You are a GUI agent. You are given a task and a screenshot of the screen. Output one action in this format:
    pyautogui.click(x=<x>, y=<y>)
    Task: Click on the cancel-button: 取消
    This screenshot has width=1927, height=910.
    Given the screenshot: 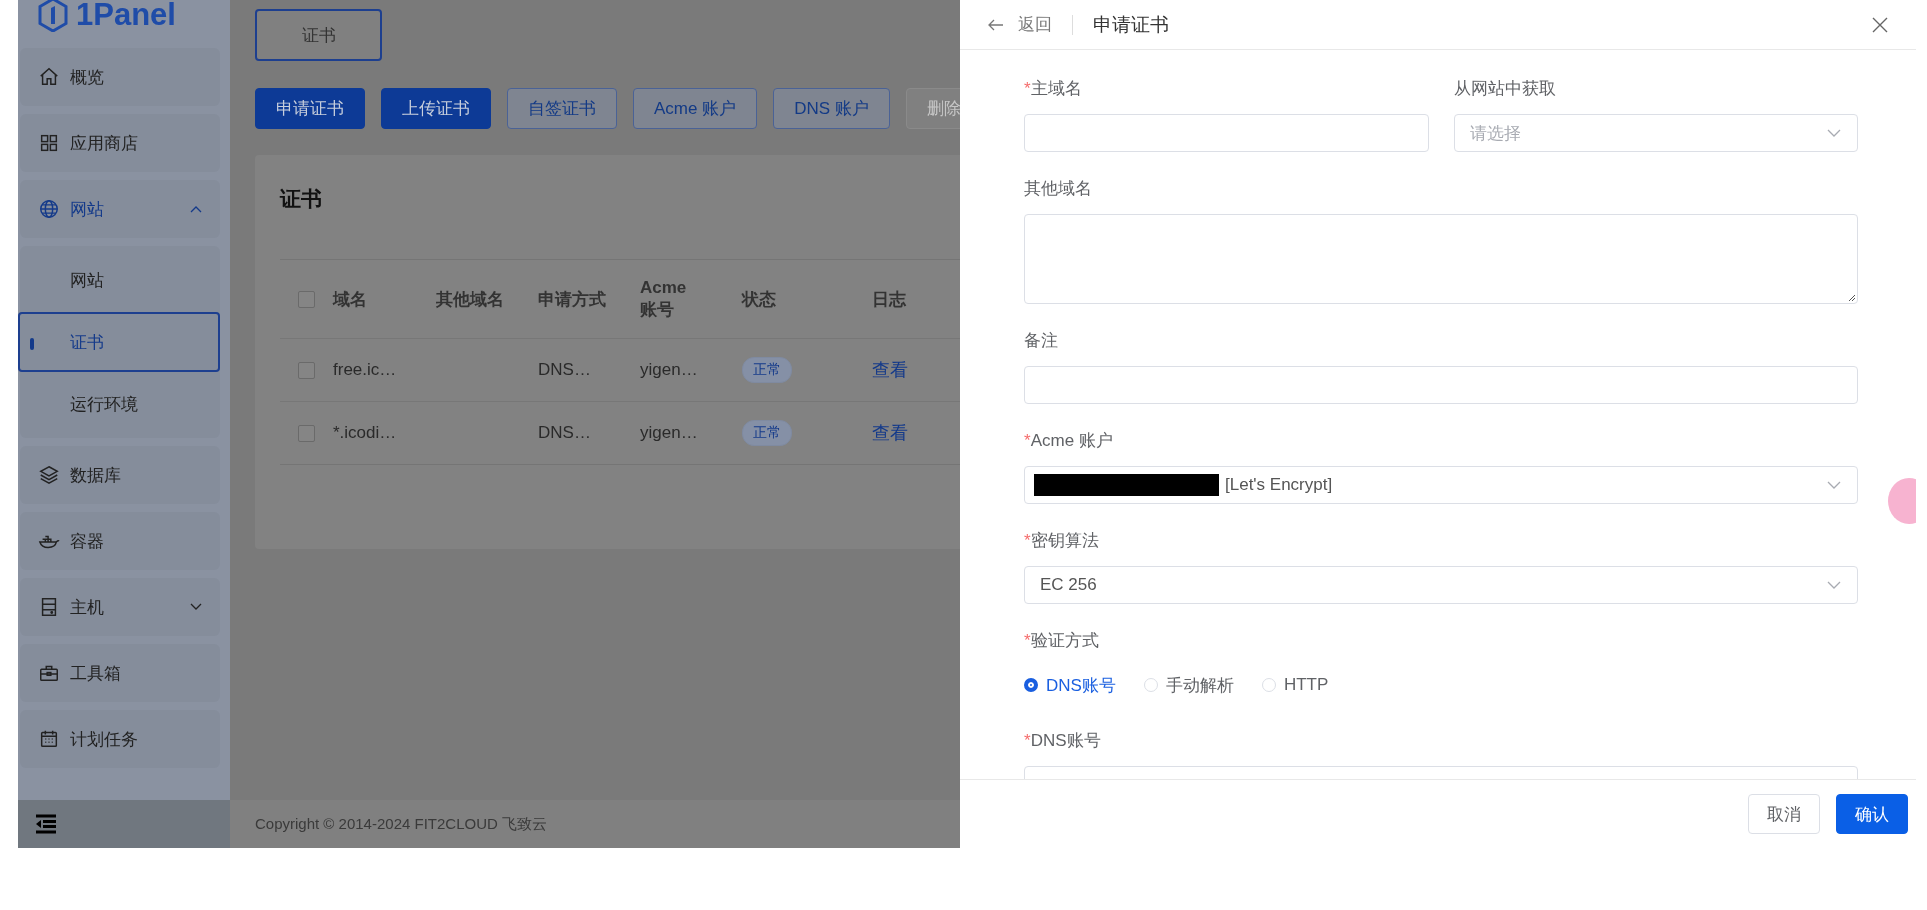 What is the action you would take?
    pyautogui.click(x=1784, y=814)
    